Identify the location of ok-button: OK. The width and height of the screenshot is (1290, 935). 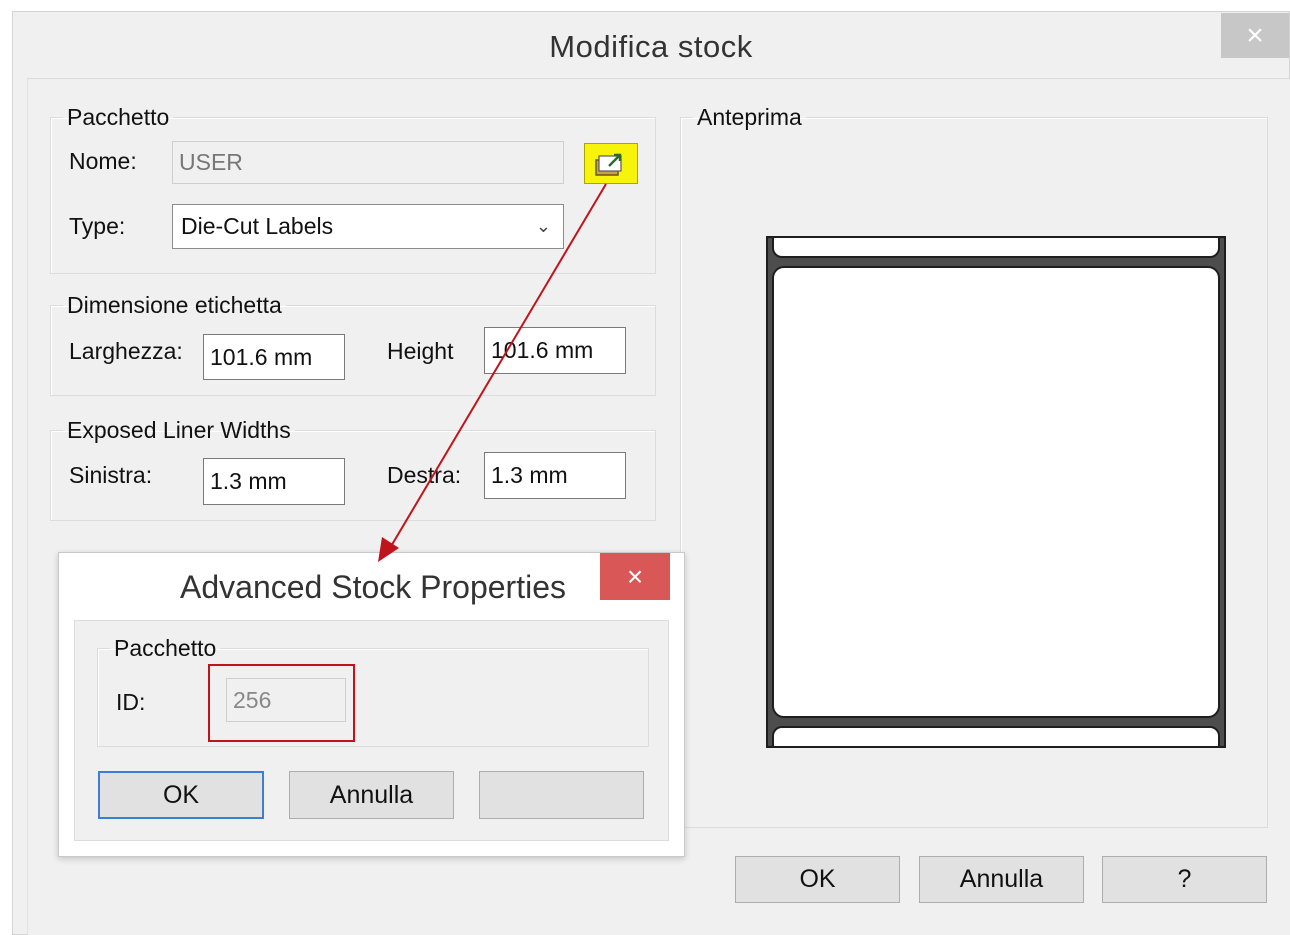
(817, 879).